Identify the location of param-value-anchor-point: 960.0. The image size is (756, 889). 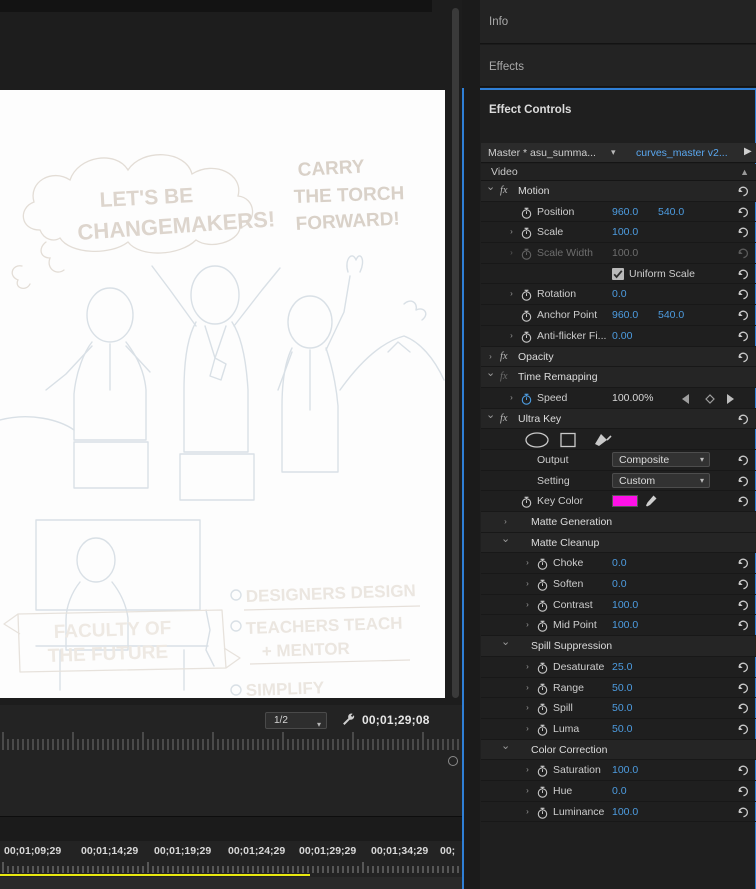
(625, 315).